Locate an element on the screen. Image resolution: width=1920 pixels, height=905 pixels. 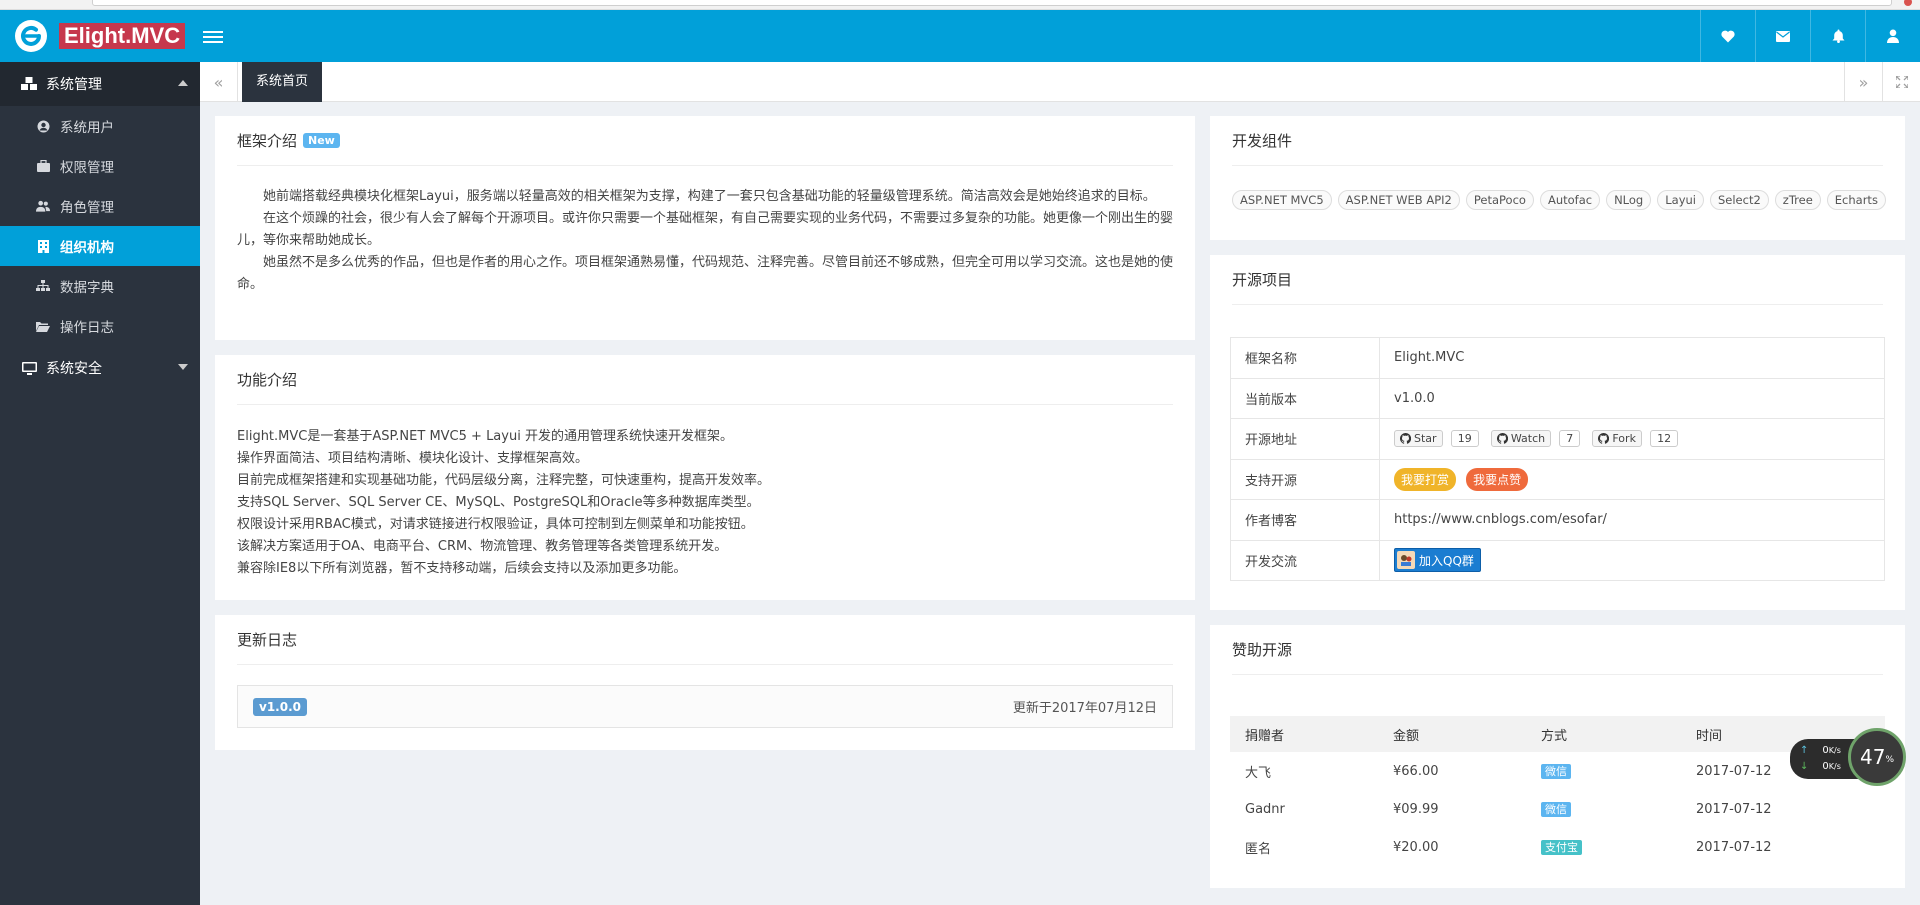
component-tag: zTree is located at coordinates (1797, 200).